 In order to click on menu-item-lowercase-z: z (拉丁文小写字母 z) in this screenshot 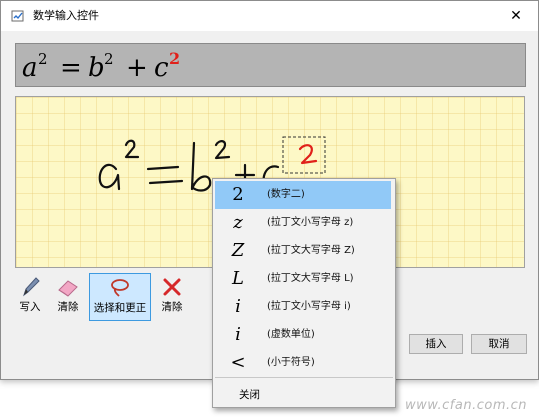, I will do `click(303, 223)`.